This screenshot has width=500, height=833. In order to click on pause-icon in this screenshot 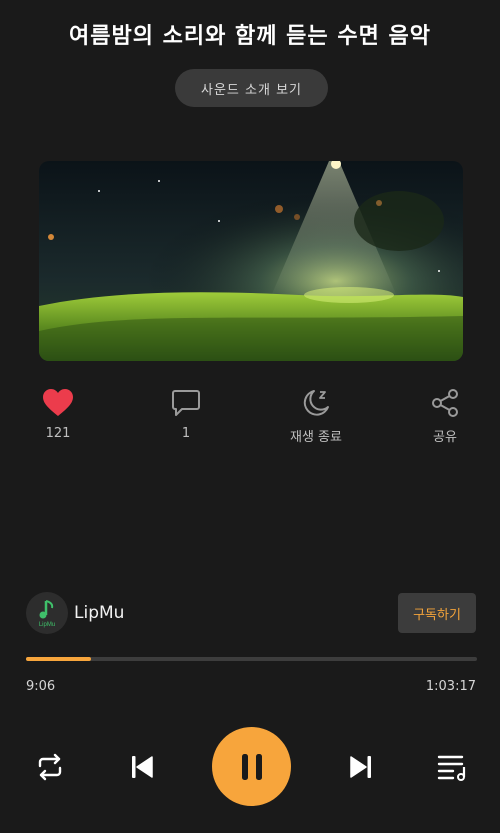, I will do `click(251, 766)`.